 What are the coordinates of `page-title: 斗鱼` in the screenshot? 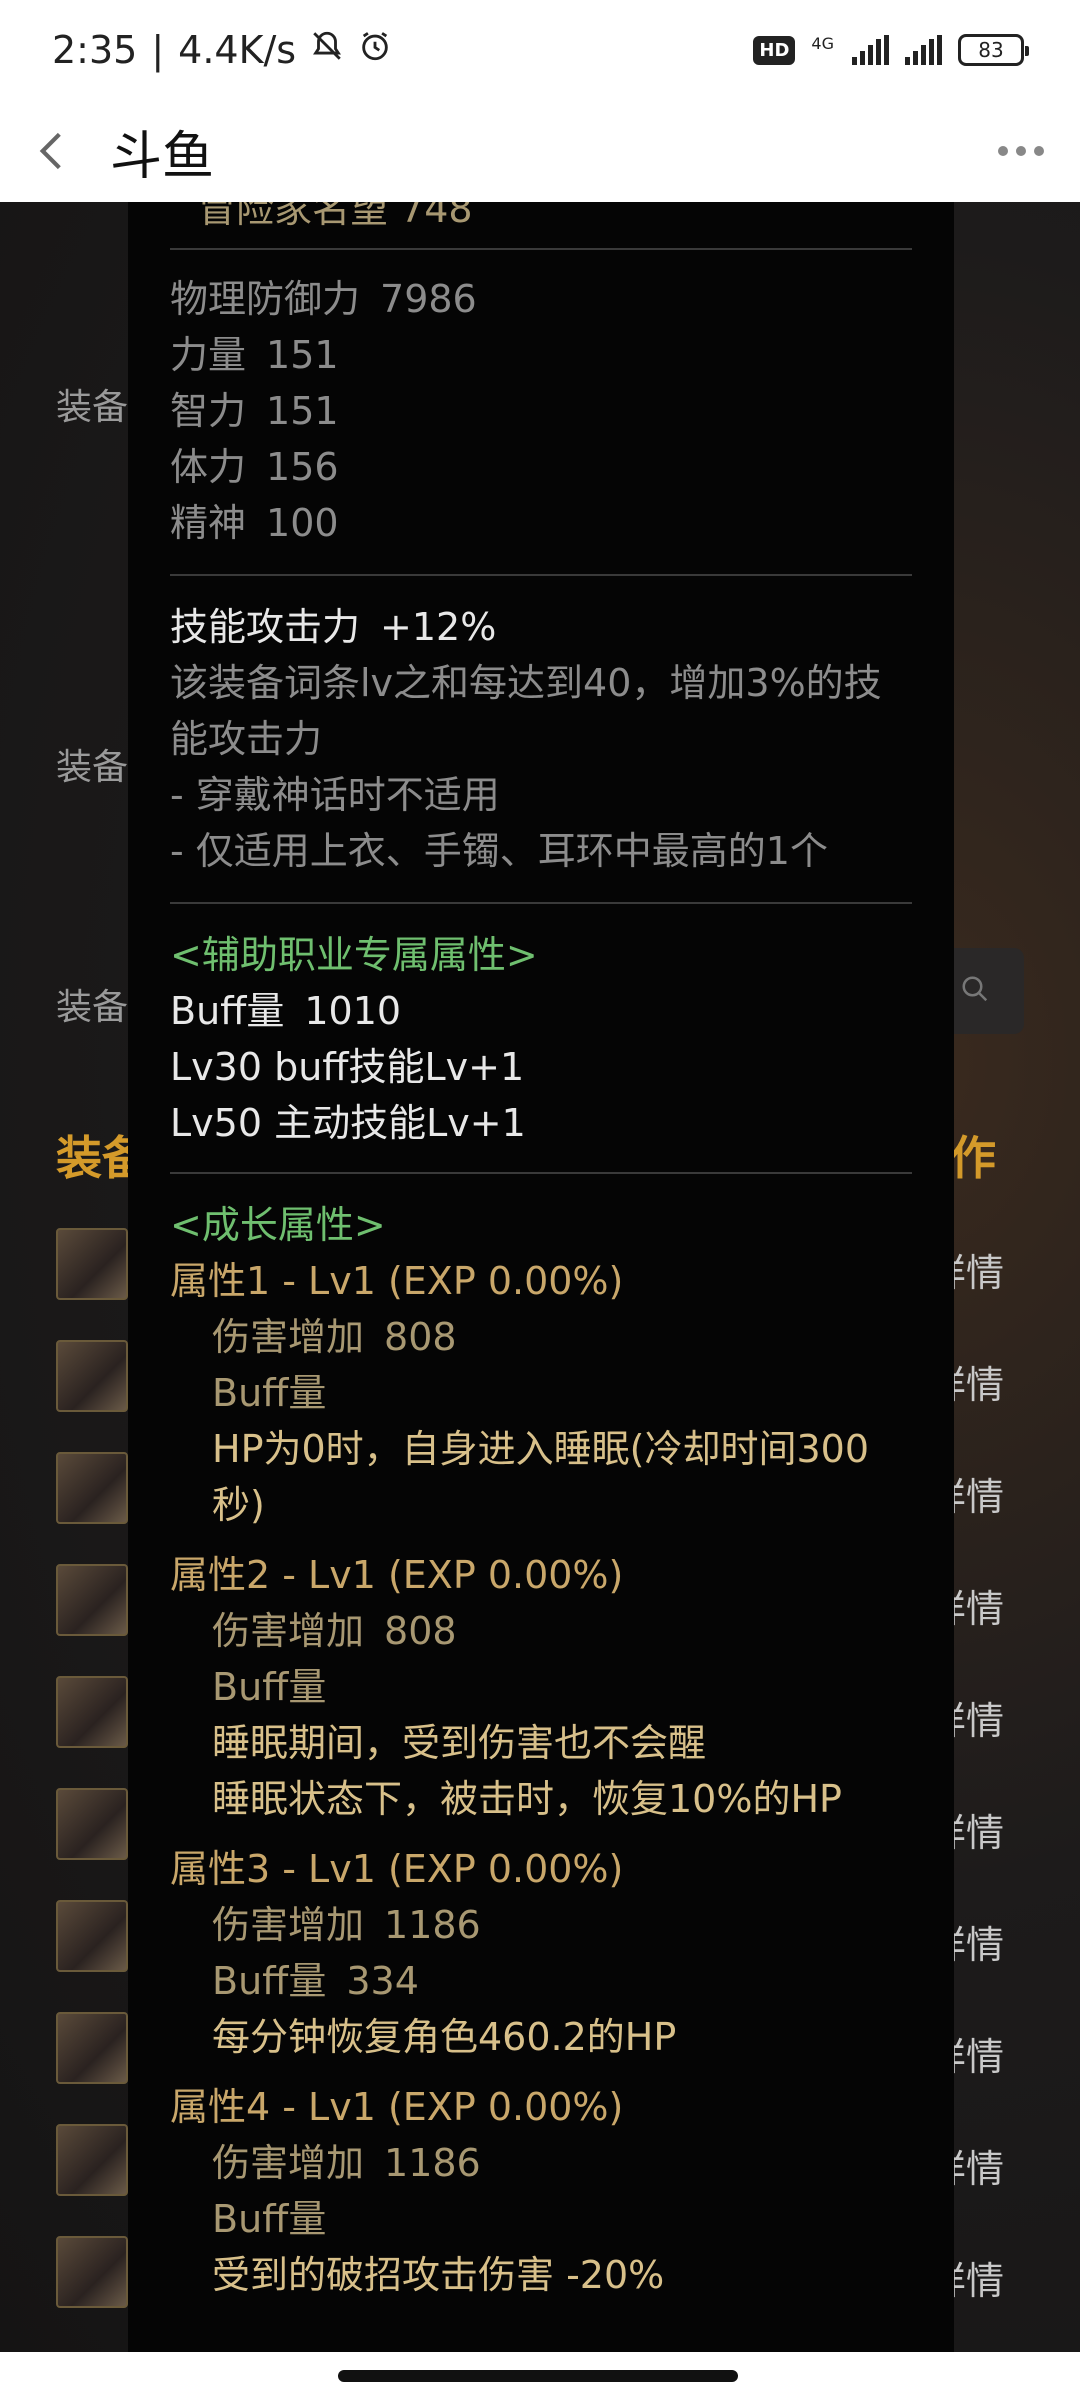 It's located at (162, 156).